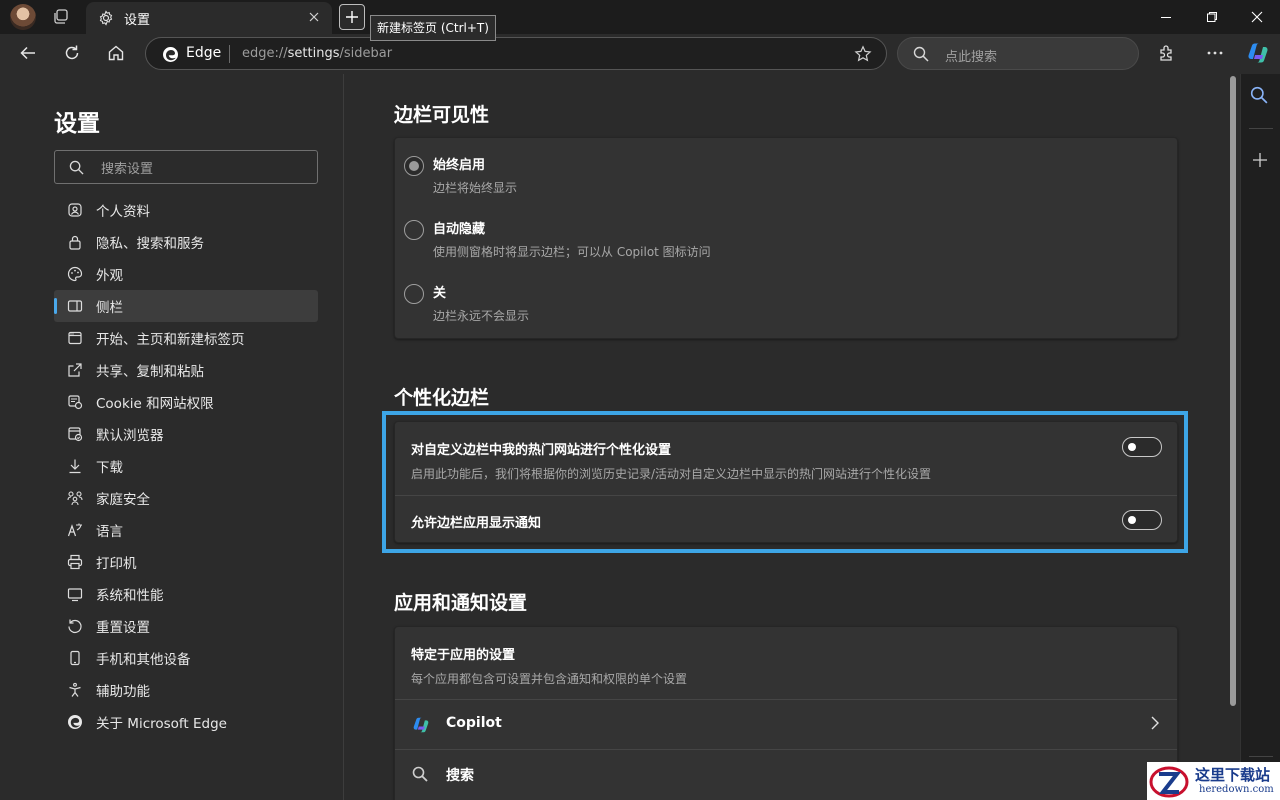 This screenshot has height=800, width=1280. What do you see at coordinates (1166, 17) in the screenshot?
I see `minimize-button` at bounding box center [1166, 17].